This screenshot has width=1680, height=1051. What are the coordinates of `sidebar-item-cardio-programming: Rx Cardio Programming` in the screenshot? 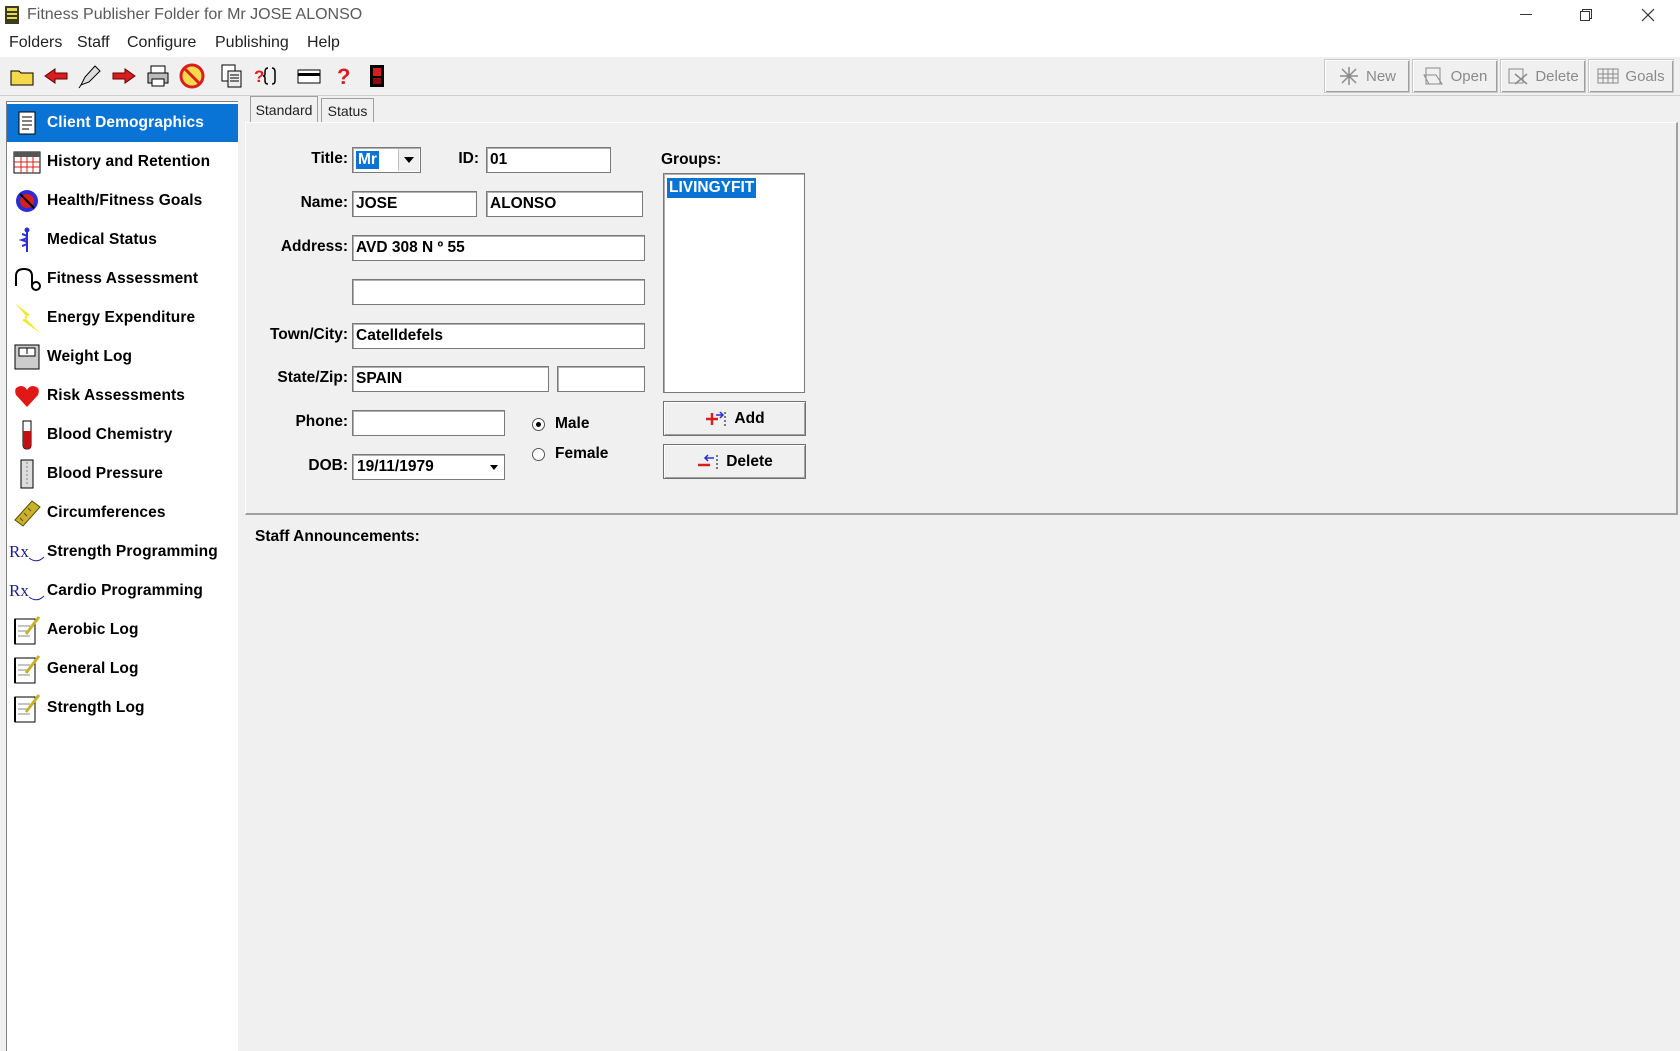 It's located at (122, 591).